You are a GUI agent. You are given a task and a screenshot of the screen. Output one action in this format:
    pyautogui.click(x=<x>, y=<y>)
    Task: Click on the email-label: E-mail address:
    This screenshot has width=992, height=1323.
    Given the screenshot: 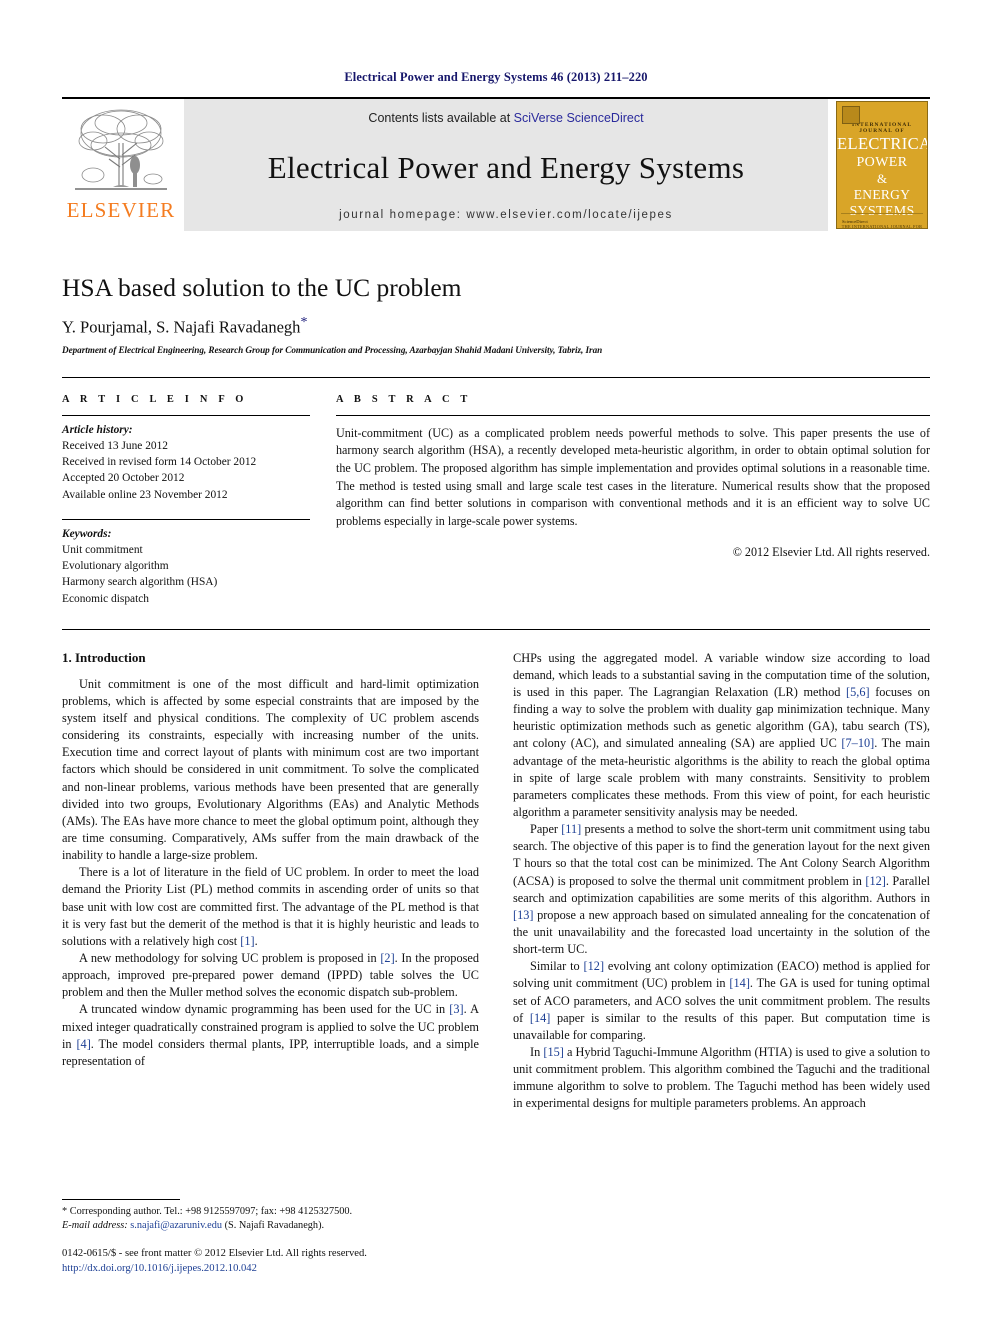 What is the action you would take?
    pyautogui.click(x=95, y=1226)
    